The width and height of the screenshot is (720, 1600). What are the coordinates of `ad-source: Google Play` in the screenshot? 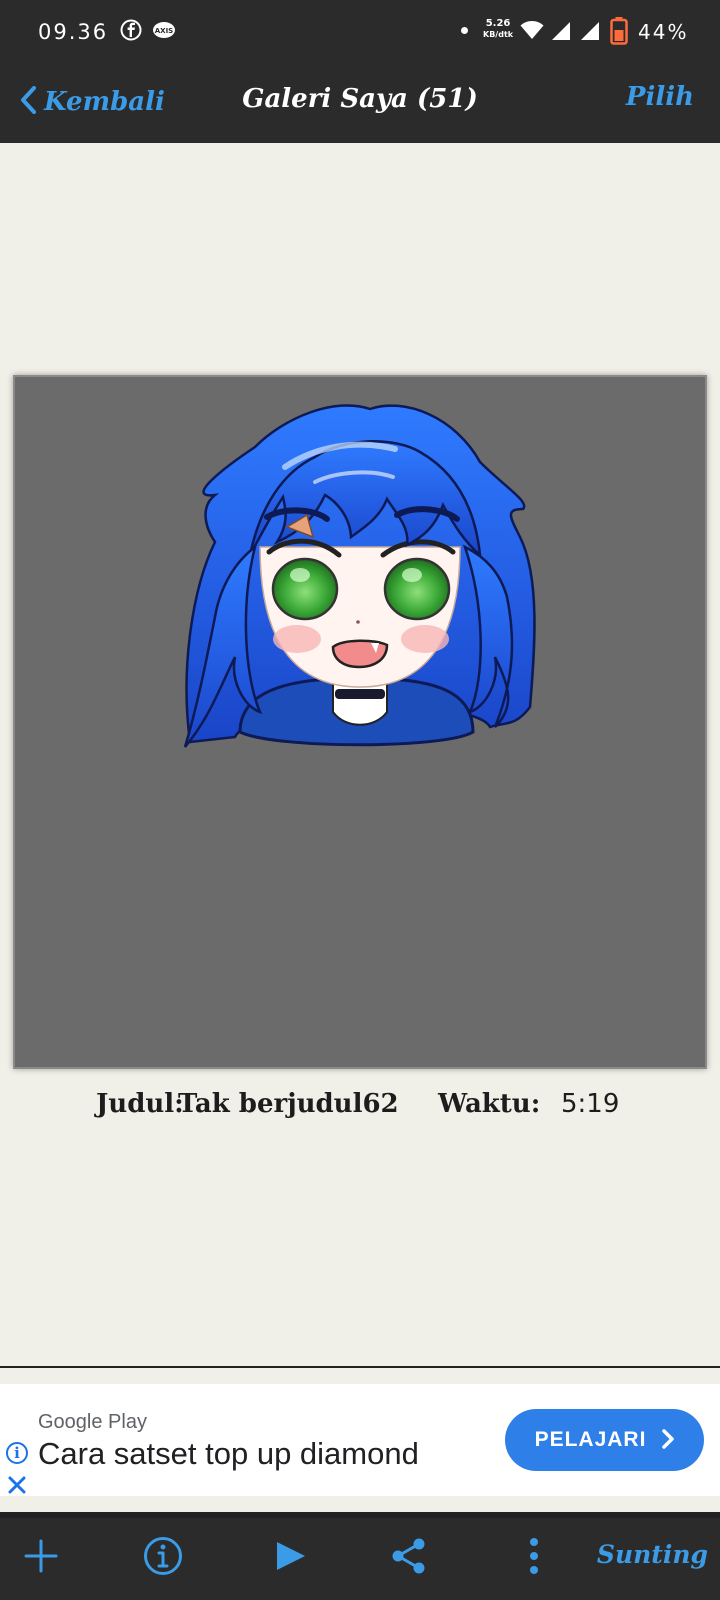 It's located at (92, 1422).